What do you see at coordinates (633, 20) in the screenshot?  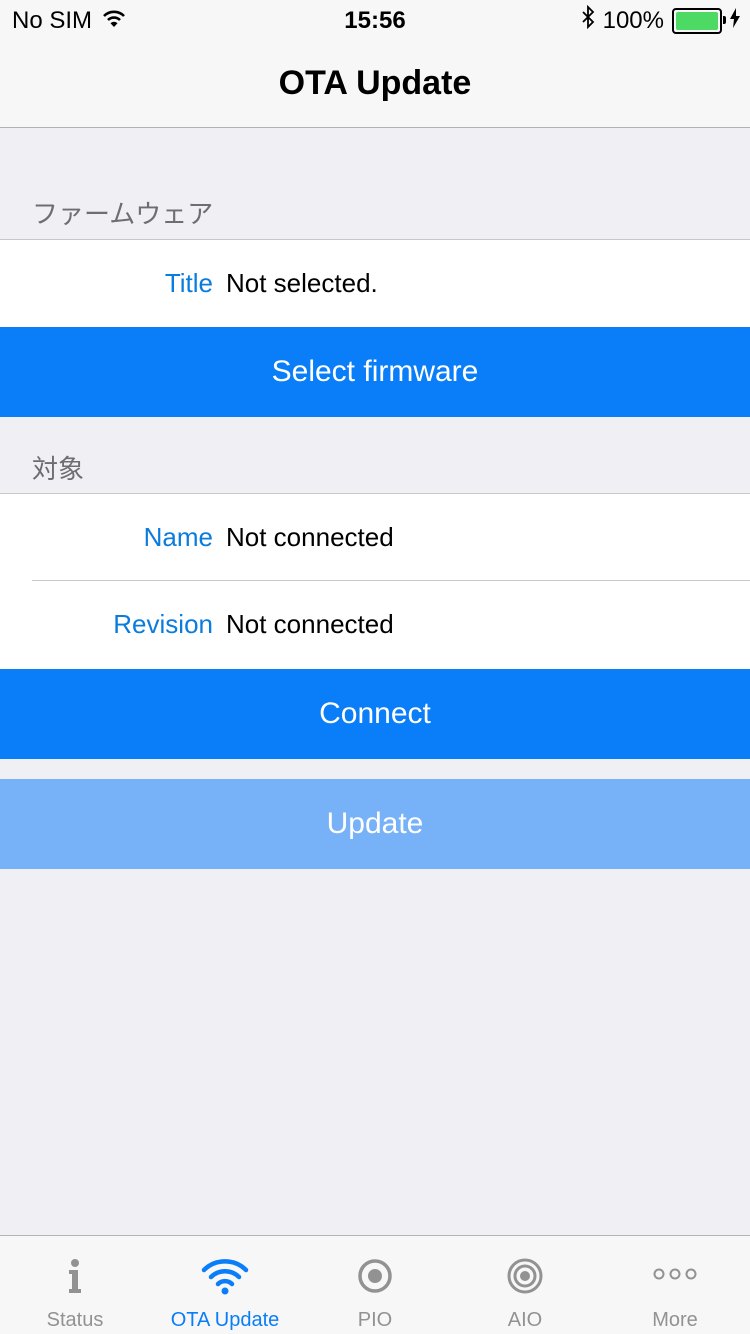 I see `battery-percent: 100%` at bounding box center [633, 20].